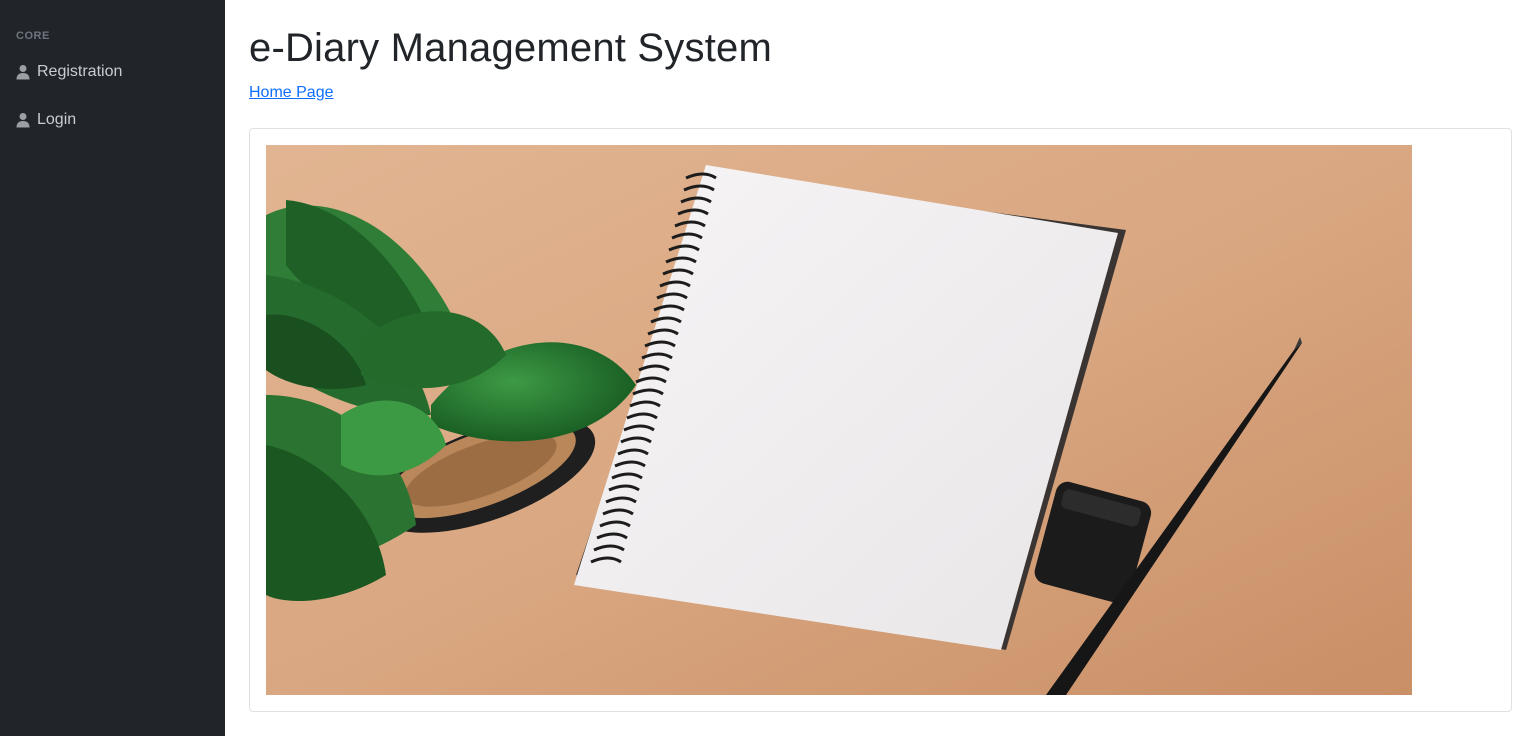 This screenshot has height=736, width=1536. What do you see at coordinates (112, 120) in the screenshot?
I see `sidebar-item-login: Login` at bounding box center [112, 120].